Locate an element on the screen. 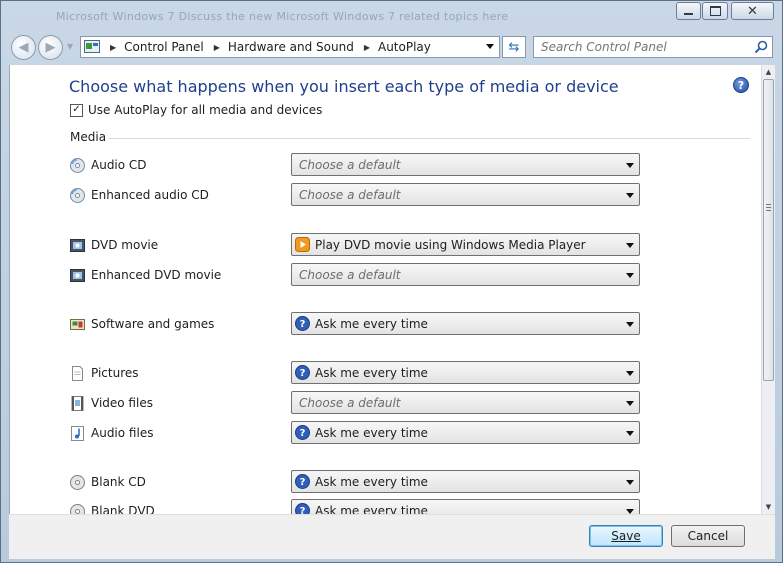 The width and height of the screenshot is (783, 563). media-row: Enhanced DVD movie Choose a default is located at coordinates (360, 275).